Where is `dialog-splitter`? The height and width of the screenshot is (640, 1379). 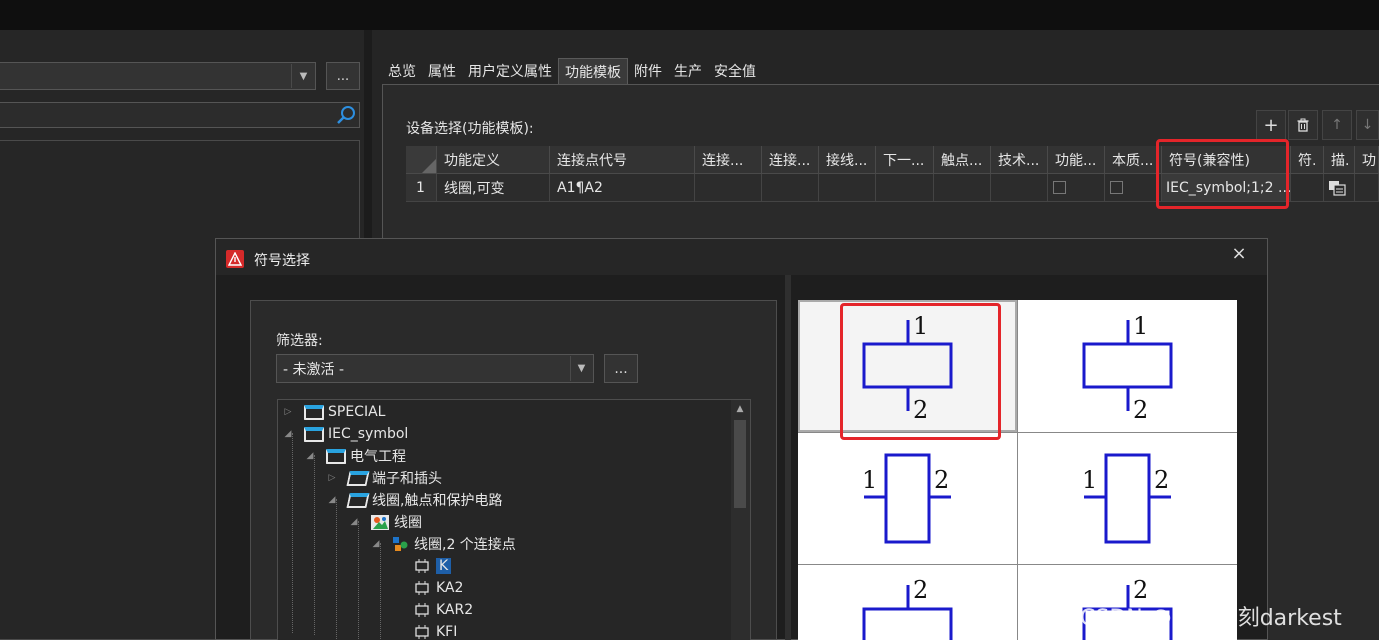
dialog-splitter is located at coordinates (788, 457).